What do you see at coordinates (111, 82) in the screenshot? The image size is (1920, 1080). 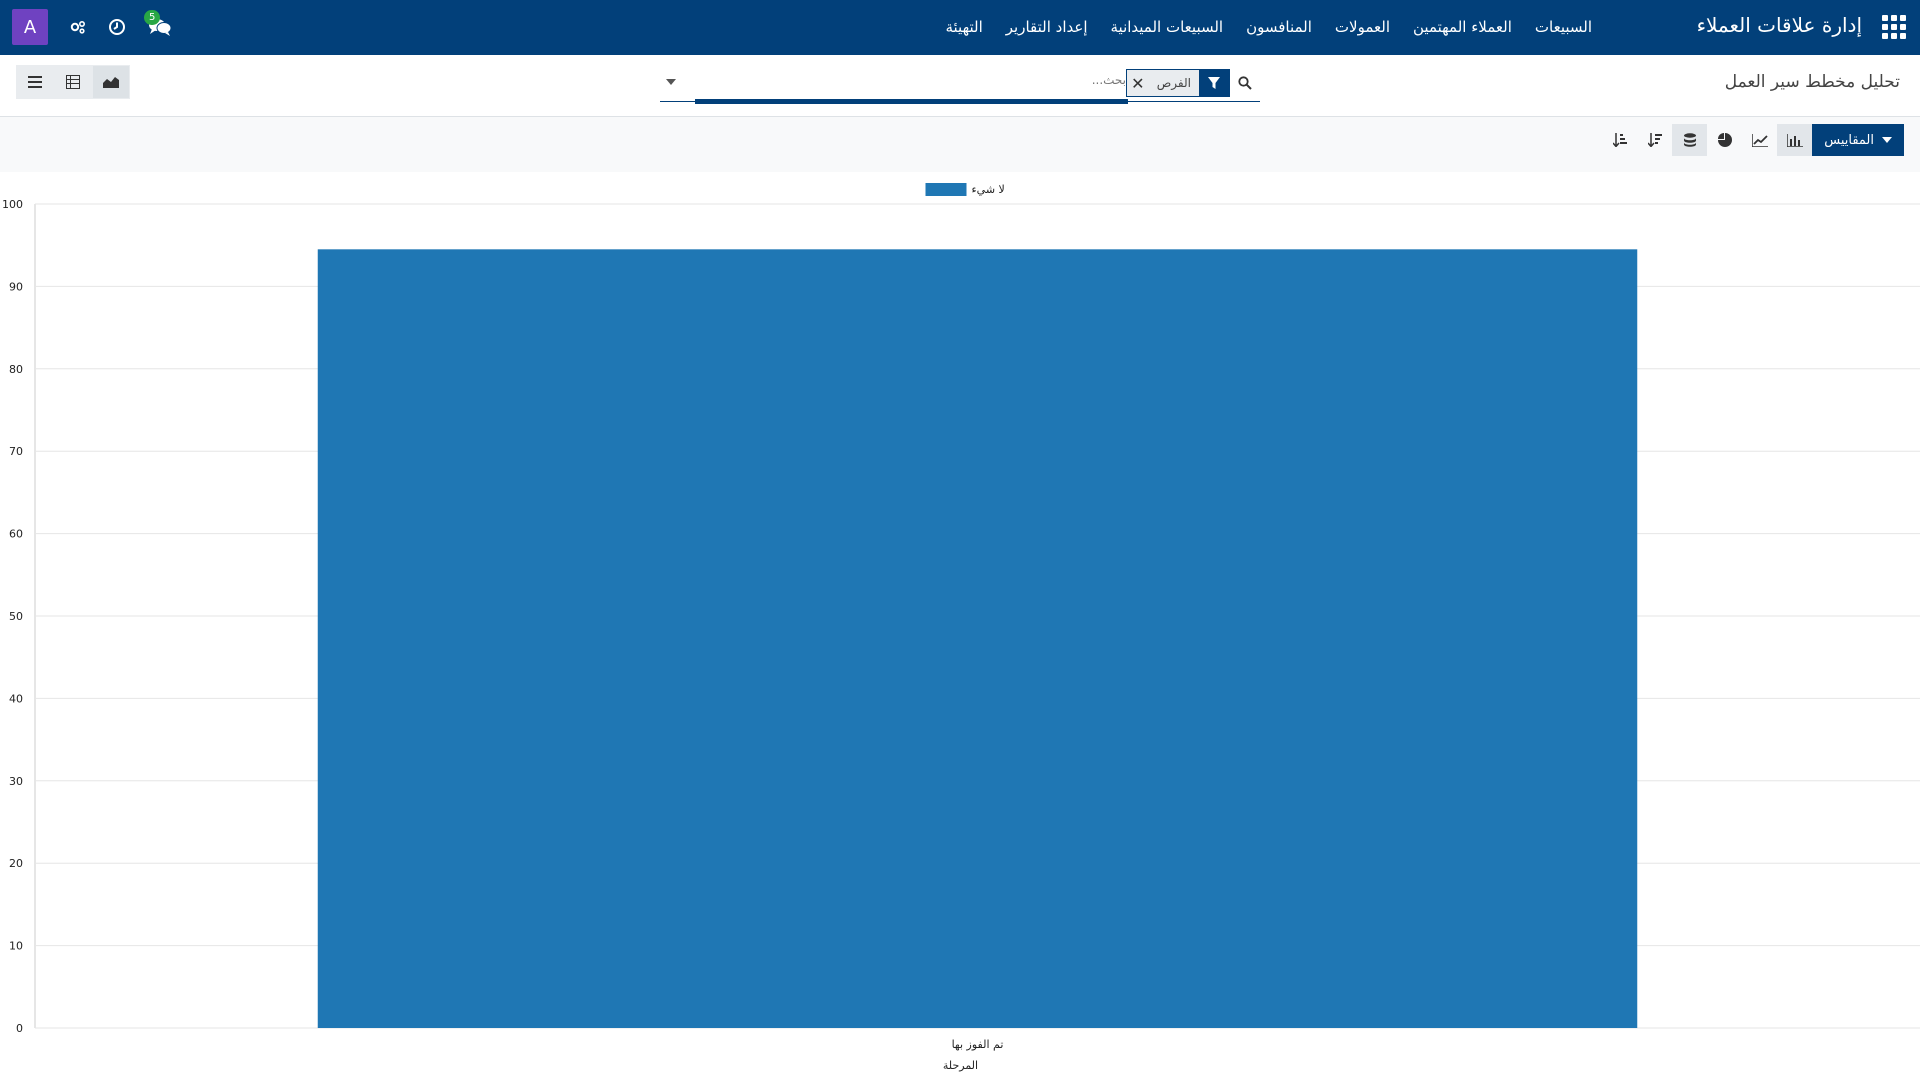 I see `graph-view-icon` at bounding box center [111, 82].